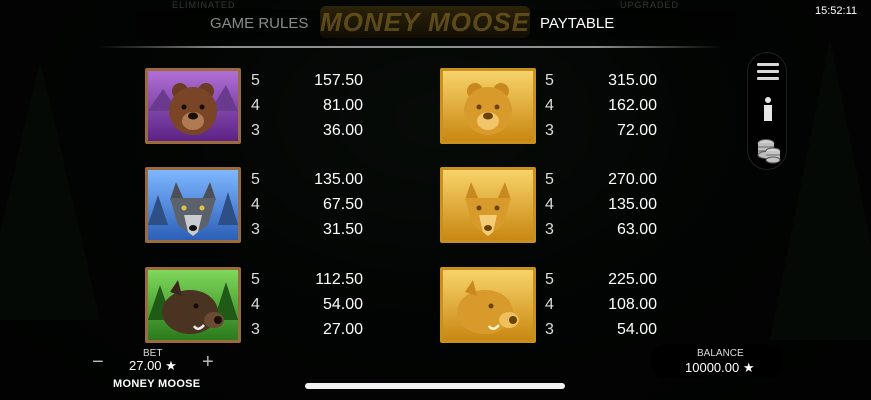 This screenshot has height=400, width=871. Describe the element at coordinates (632, 179) in the screenshot. I see `payout-value: 270.00` at that location.